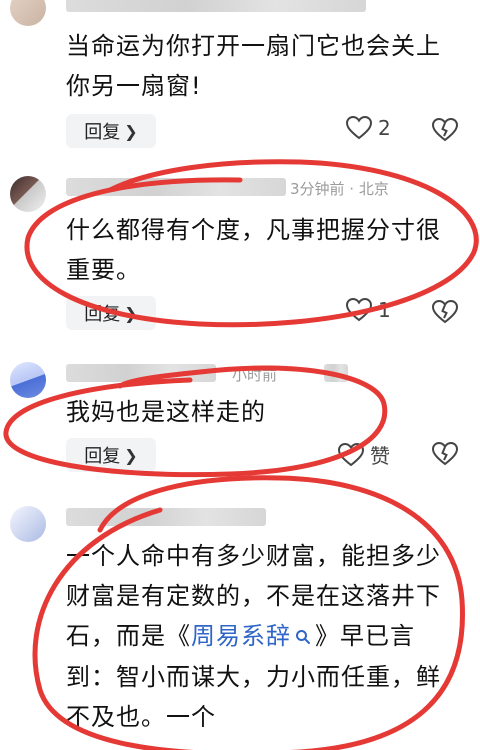  I want to click on like-button: 1, so click(368, 310).